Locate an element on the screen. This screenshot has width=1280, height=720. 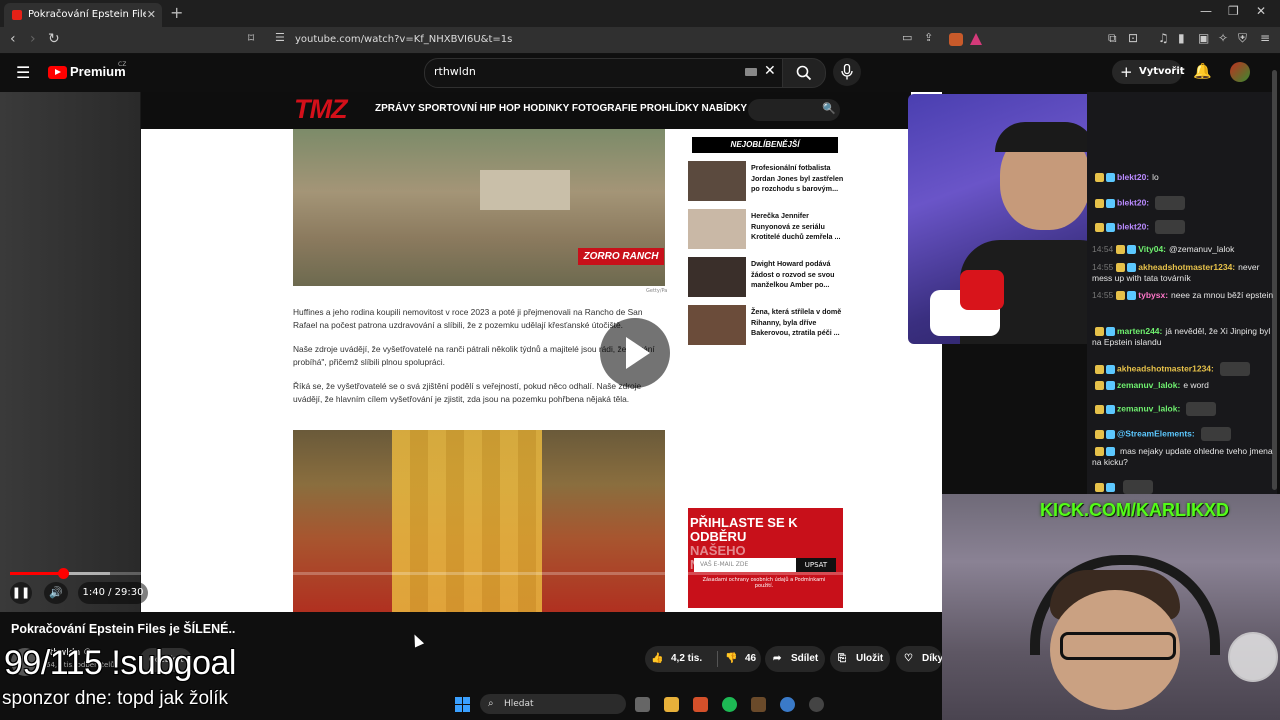
brave-browser-icon is located at coordinates (700, 704).